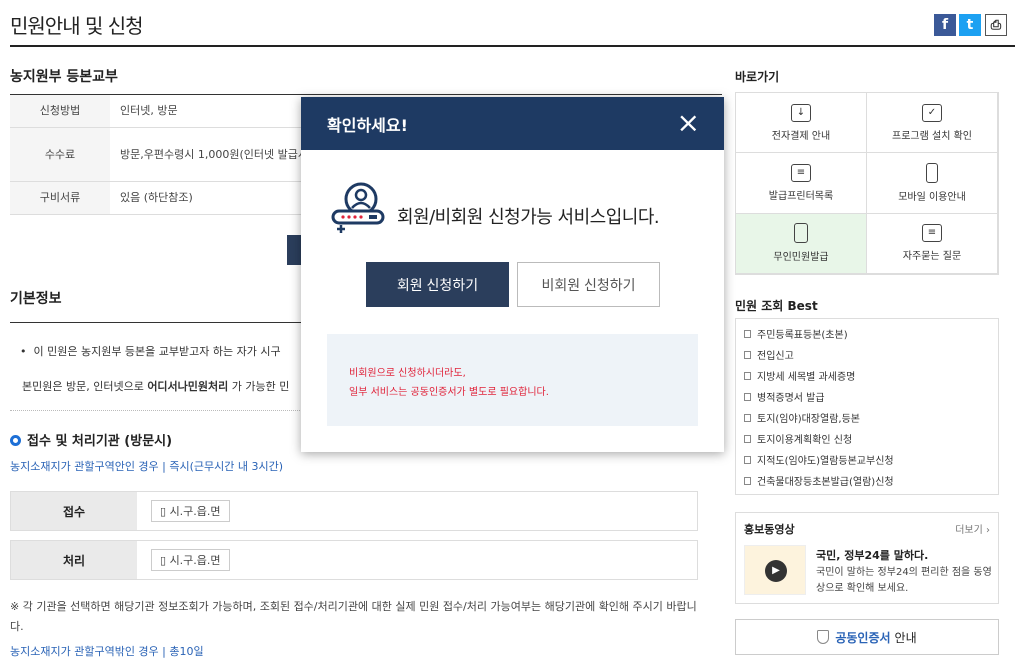  I want to click on process-agency-chip: ▯ 시.구.읍.면, so click(190, 560).